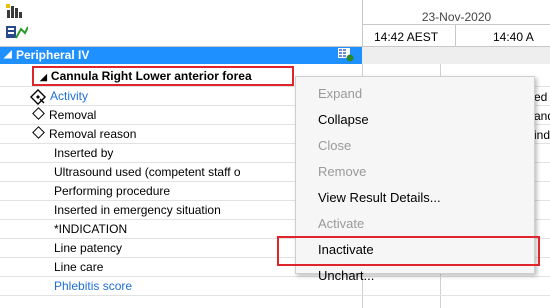 Image resolution: width=550 pixels, height=308 pixels. What do you see at coordinates (69, 96) in the screenshot?
I see `row-label-activity: Activity` at bounding box center [69, 96].